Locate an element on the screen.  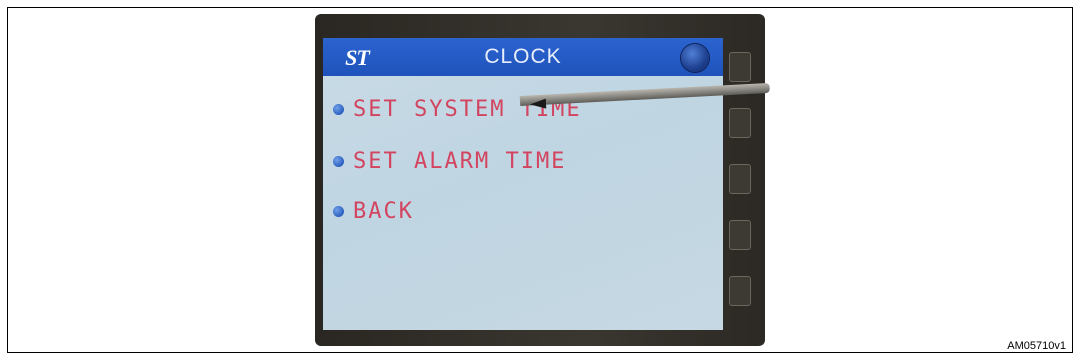
side-key-2-icon is located at coordinates (740, 123).